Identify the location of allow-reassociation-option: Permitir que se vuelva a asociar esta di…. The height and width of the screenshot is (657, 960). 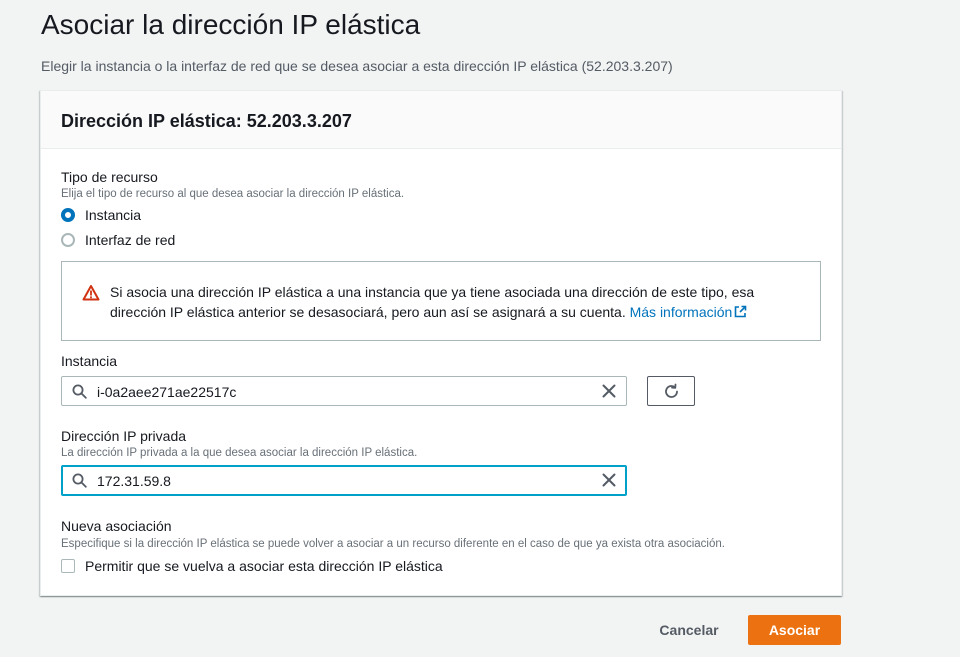
(252, 566).